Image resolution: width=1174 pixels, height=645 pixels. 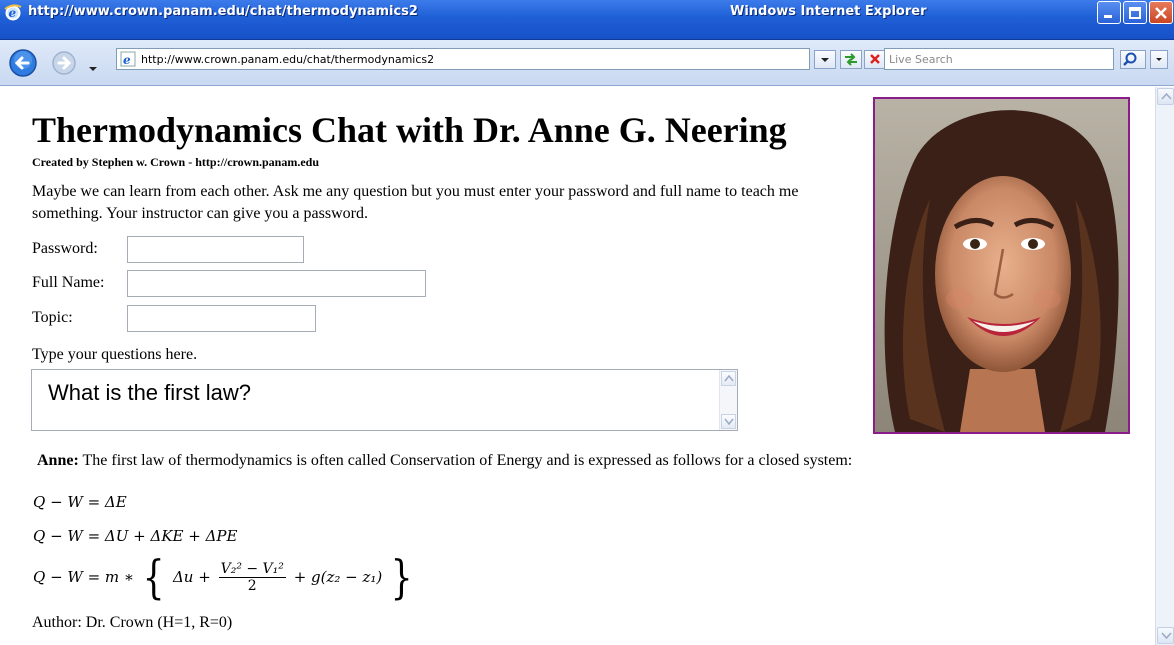 I want to click on answer-speaker: Anne:, so click(x=58, y=460).